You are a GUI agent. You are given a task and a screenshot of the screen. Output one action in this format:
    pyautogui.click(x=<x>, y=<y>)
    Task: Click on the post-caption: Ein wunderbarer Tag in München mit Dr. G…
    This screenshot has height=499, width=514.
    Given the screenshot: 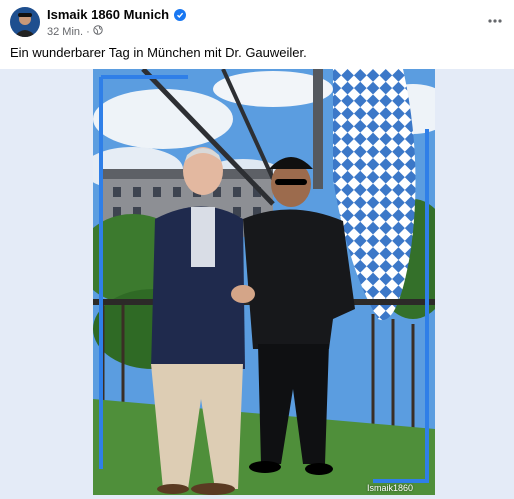 What is the action you would take?
    pyautogui.click(x=158, y=52)
    